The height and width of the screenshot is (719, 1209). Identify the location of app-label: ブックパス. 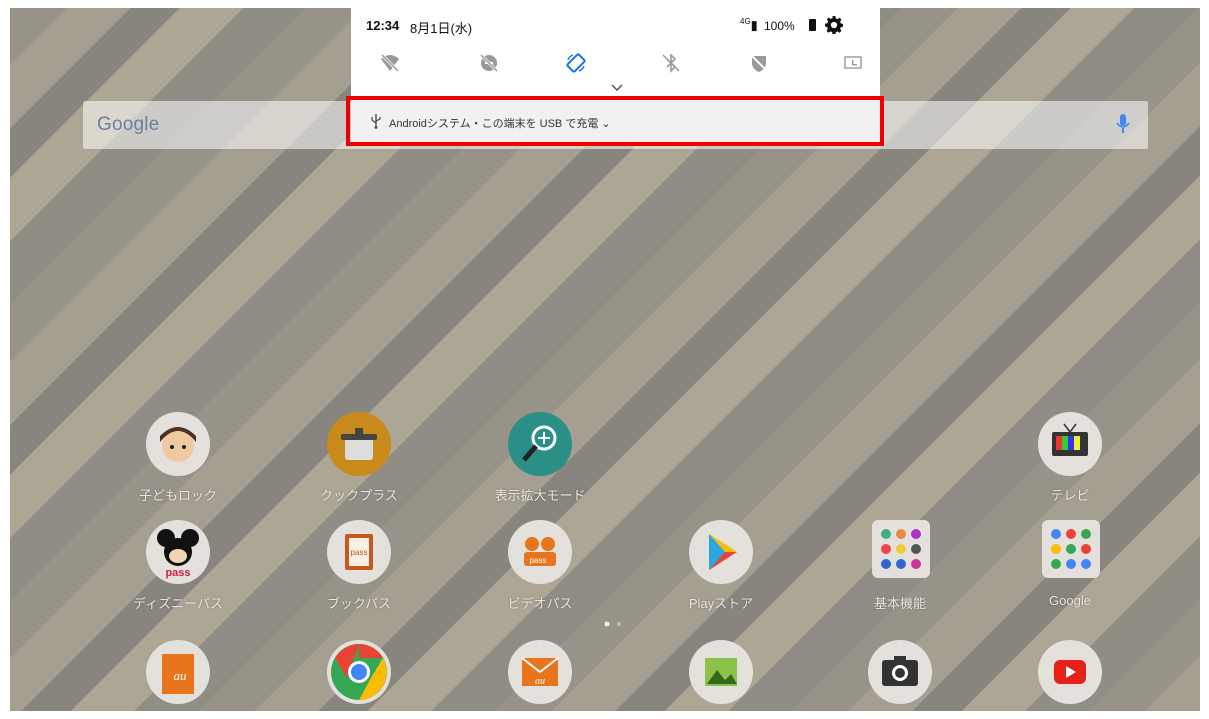
(359, 603).